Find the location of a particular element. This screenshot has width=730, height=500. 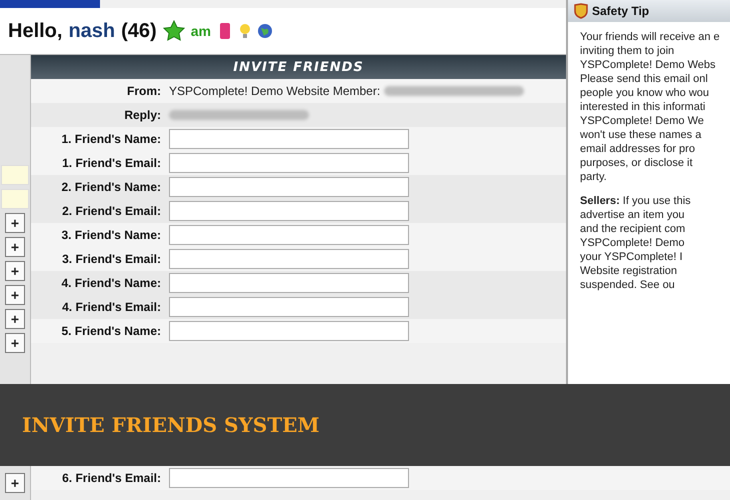

tip-text-line: YSPComplete! Demo Webs is located at coordinates (648, 65).